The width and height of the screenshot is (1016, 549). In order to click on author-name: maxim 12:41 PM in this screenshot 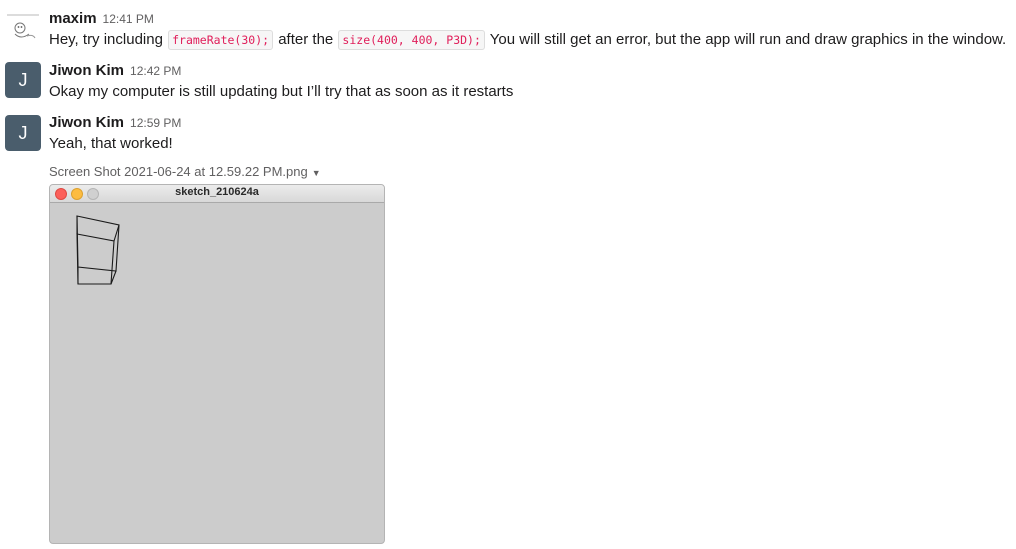, I will do `click(101, 18)`.